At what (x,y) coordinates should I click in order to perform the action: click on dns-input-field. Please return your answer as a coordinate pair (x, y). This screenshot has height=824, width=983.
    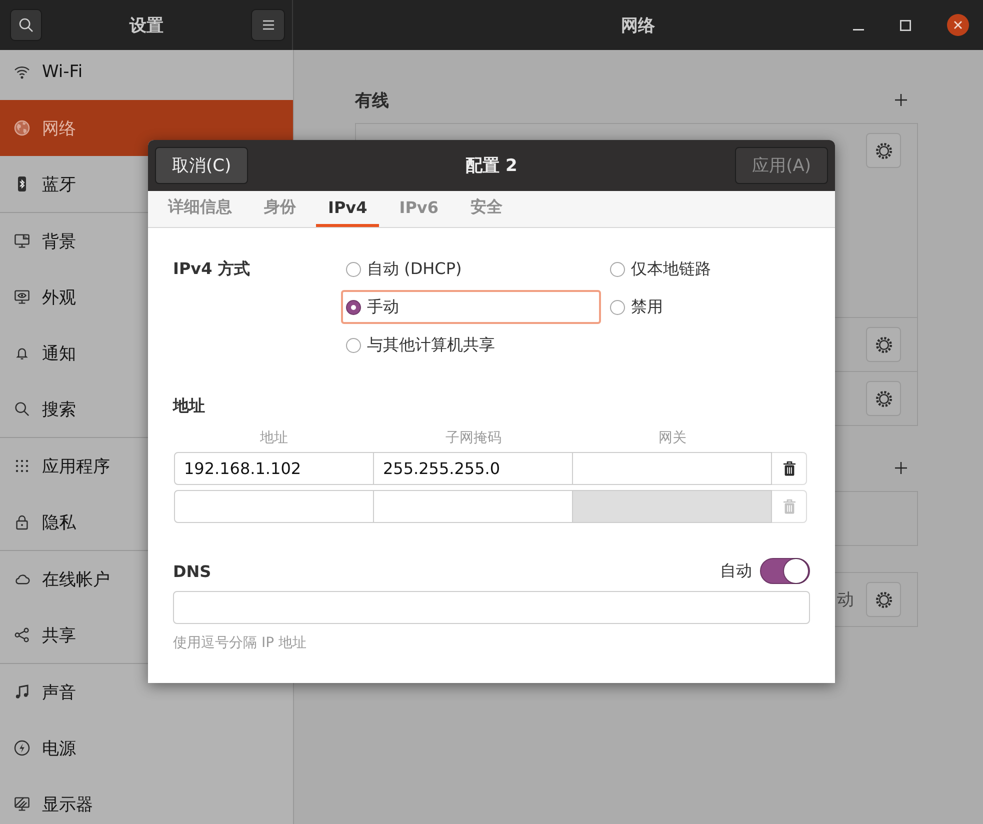
    Looking at the image, I should click on (491, 607).